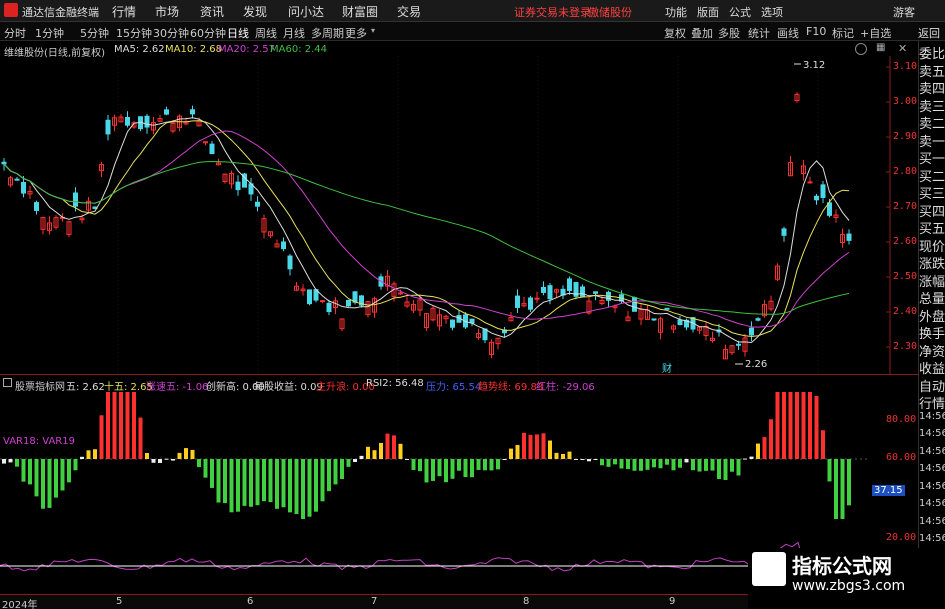  Describe the element at coordinates (49, 33) in the screenshot. I see `period-1min: 1分钟` at that location.